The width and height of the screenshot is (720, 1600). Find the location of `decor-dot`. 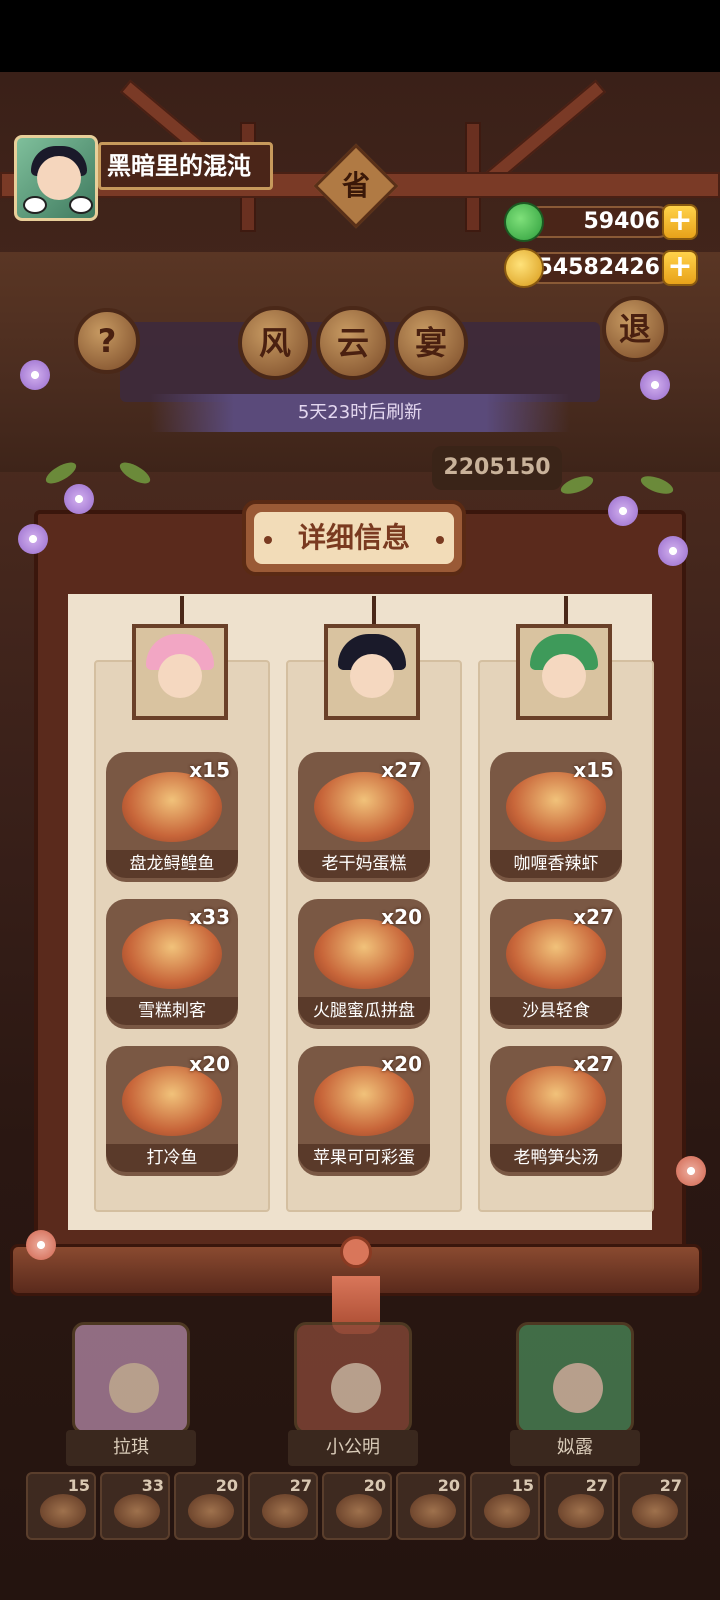

decor-dot is located at coordinates (440, 540).